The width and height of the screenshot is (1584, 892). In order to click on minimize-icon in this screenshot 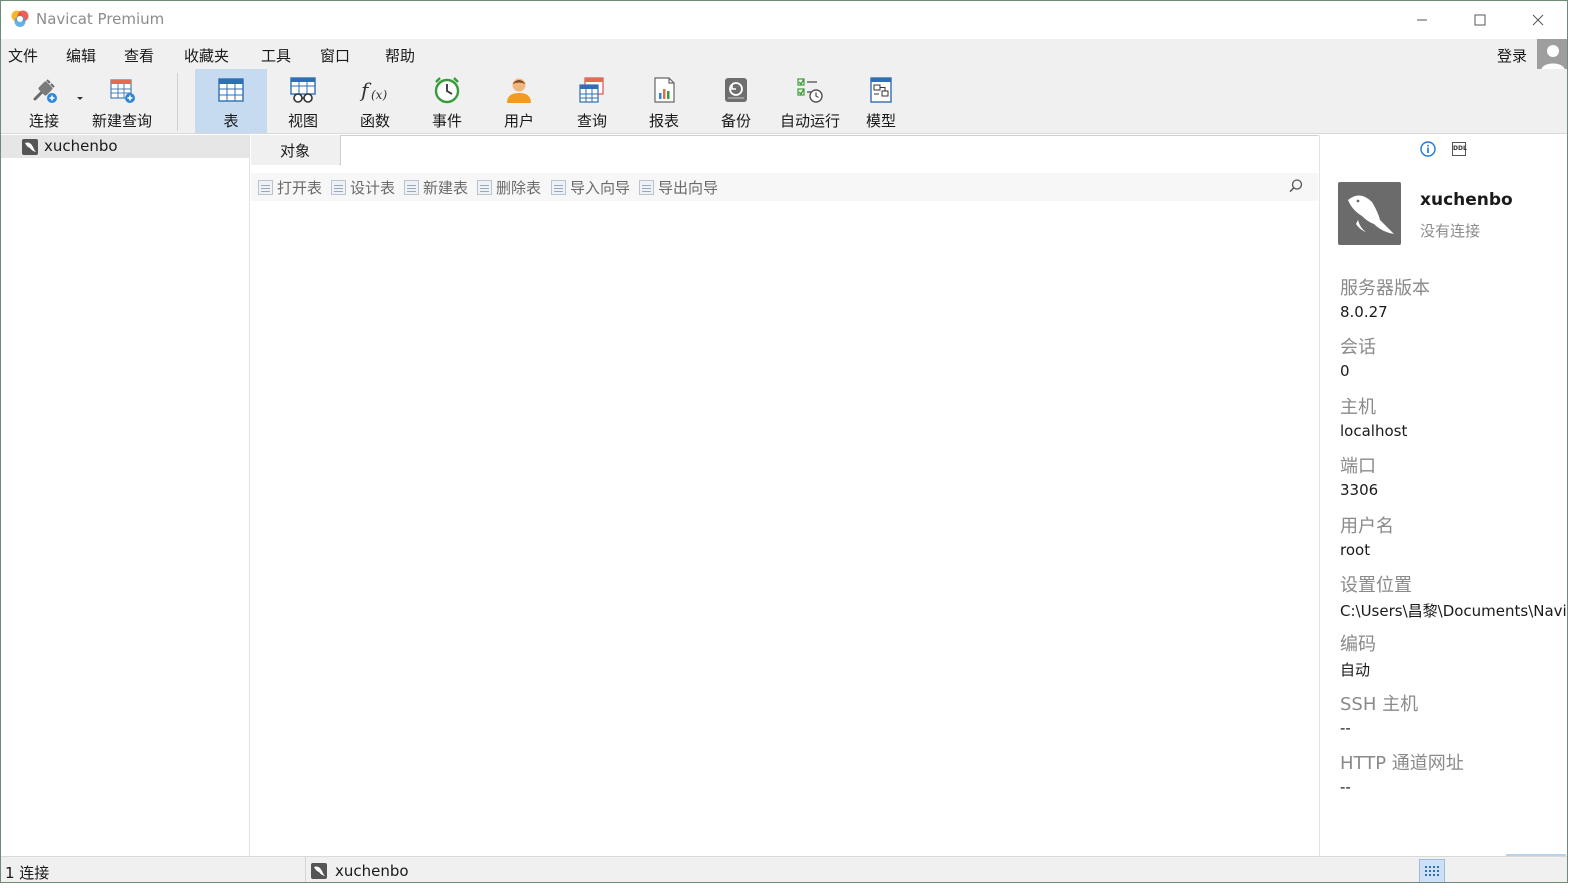, I will do `click(1422, 20)`.